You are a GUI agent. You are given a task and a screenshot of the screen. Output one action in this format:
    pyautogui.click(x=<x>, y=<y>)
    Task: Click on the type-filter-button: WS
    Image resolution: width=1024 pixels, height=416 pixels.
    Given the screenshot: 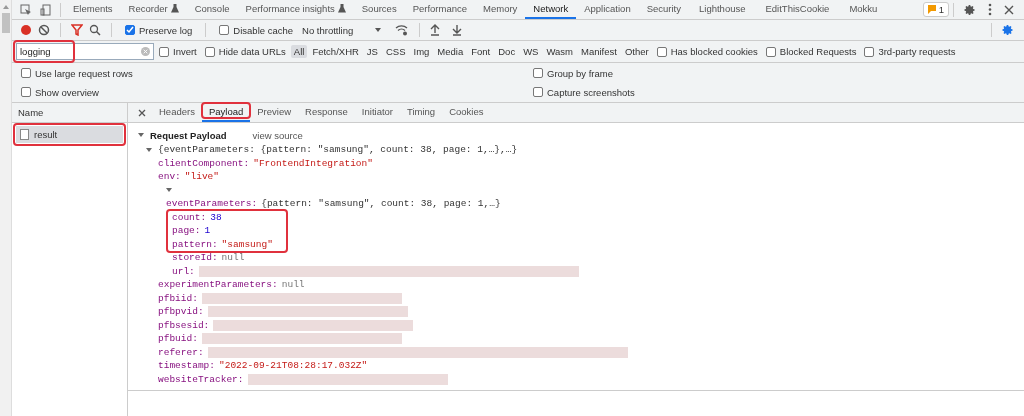 What is the action you would take?
    pyautogui.click(x=531, y=51)
    